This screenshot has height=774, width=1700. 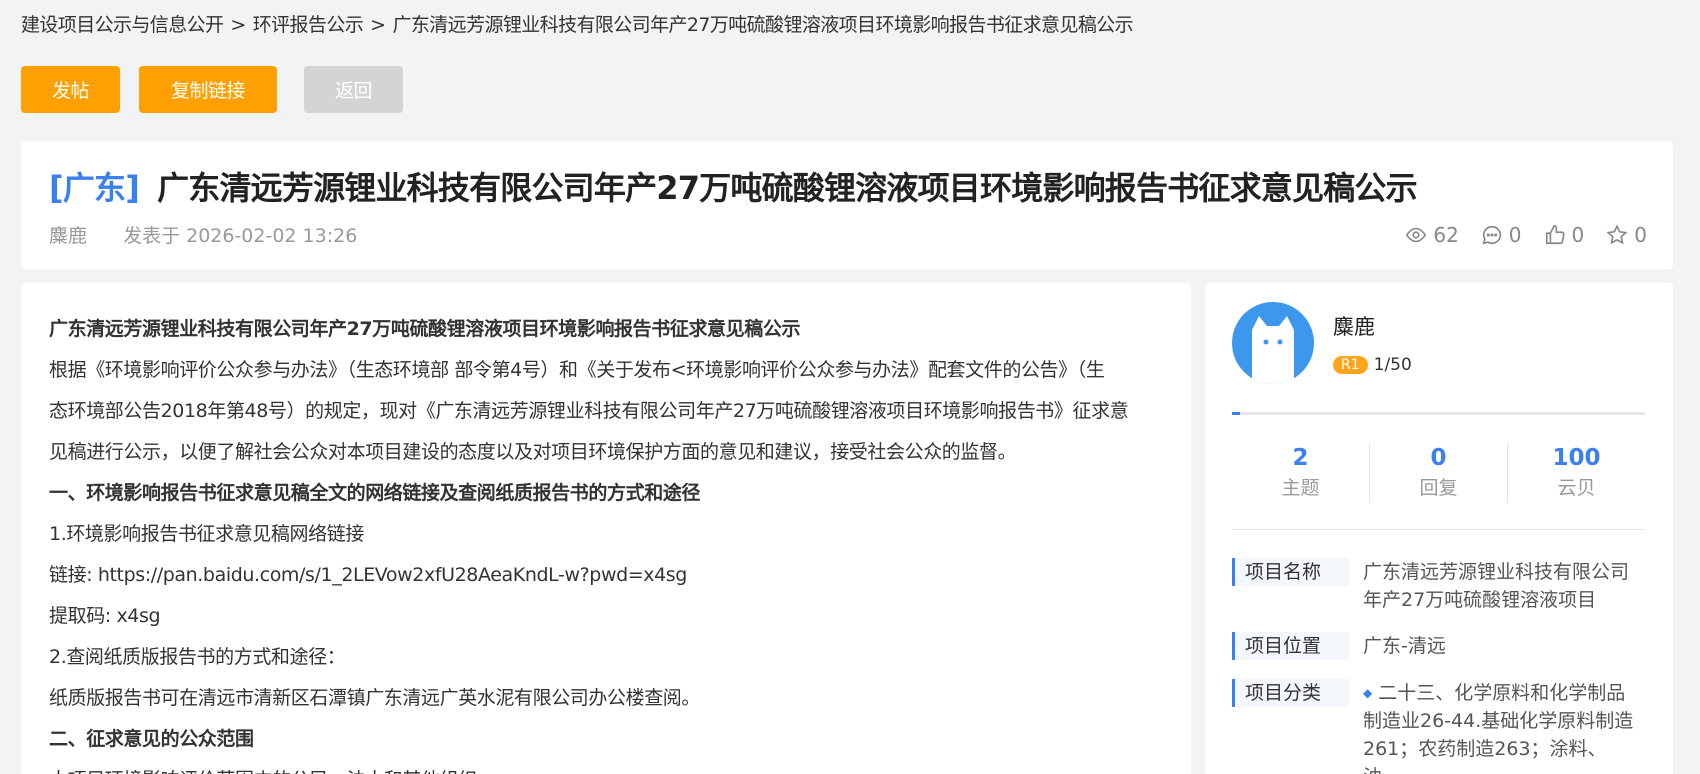 I want to click on thumbs-up-icon, so click(x=1555, y=235).